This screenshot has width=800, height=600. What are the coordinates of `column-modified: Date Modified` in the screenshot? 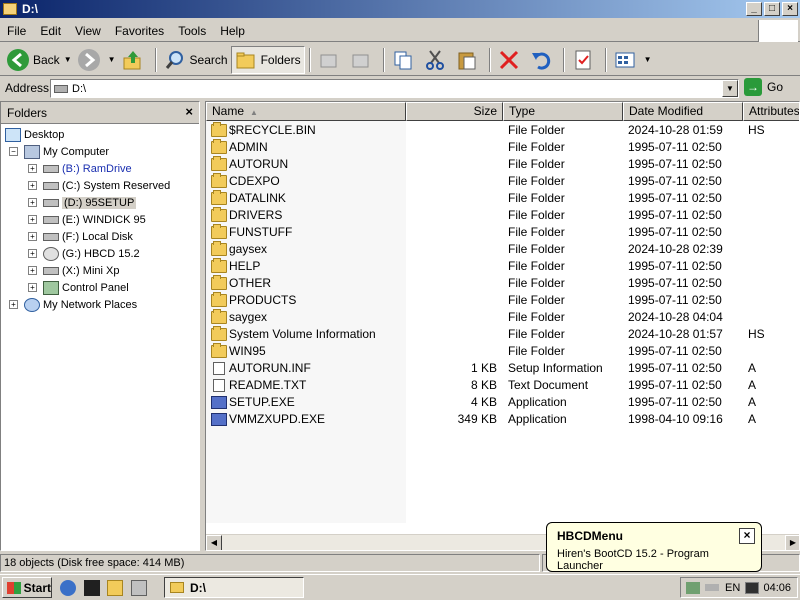 It's located at (683, 111).